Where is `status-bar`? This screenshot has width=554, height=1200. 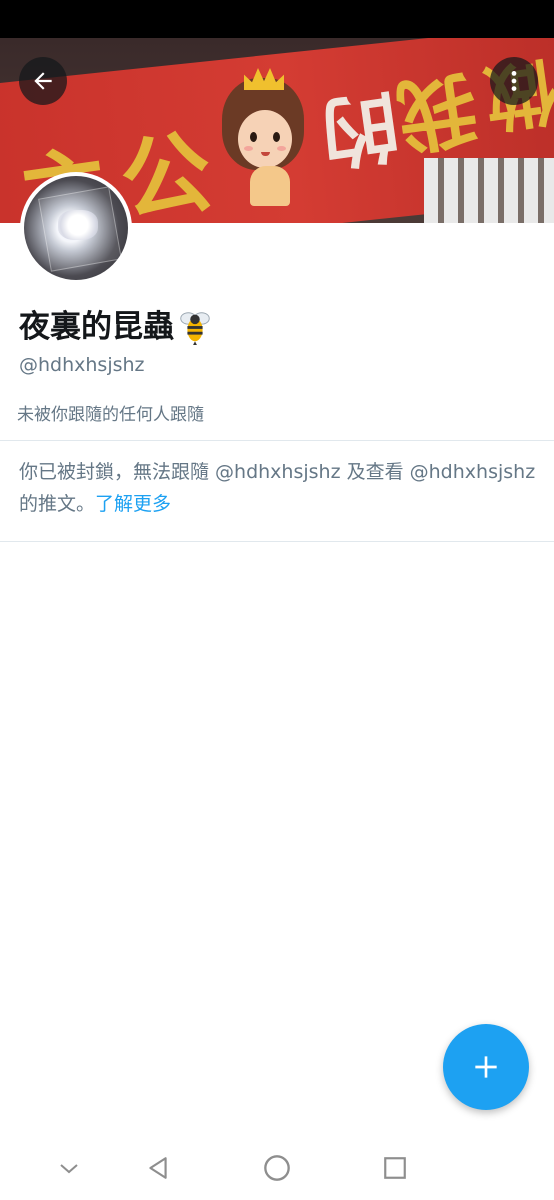 status-bar is located at coordinates (277, 19).